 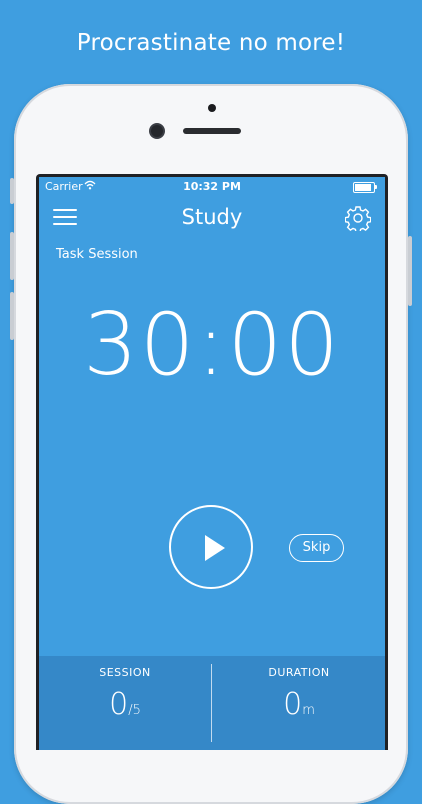 What do you see at coordinates (365, 187) in the screenshot?
I see `battery-icon` at bounding box center [365, 187].